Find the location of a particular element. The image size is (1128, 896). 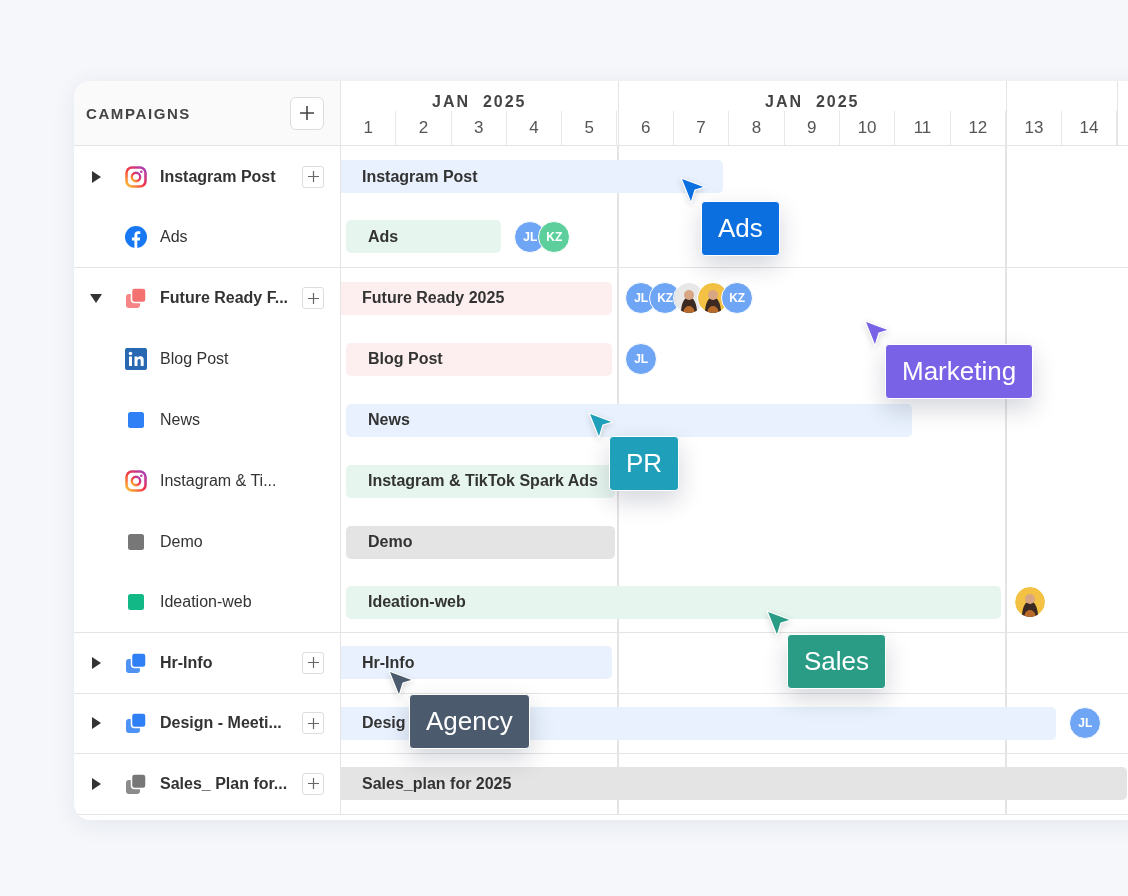

campaign-name: Ads is located at coordinates (250, 236).